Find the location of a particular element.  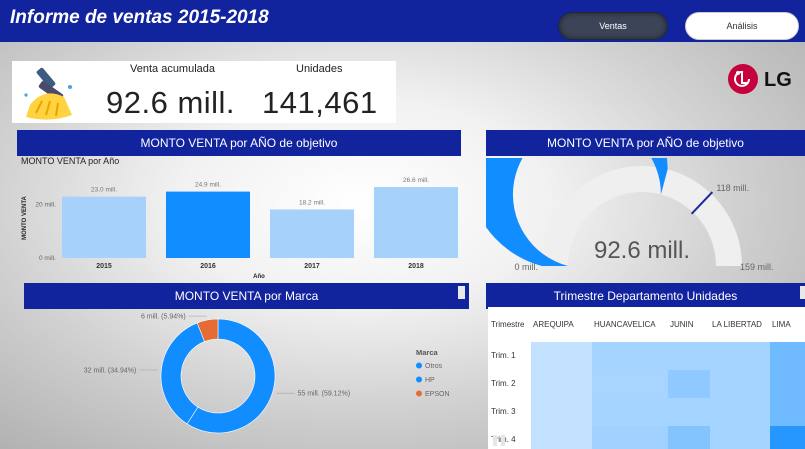

gauge-max-label: 159 mill. is located at coordinates (757, 267).